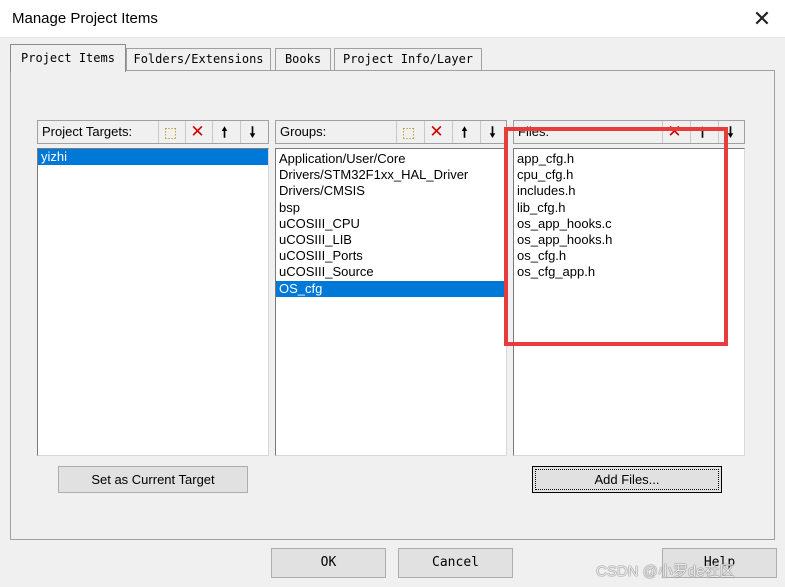 This screenshot has width=785, height=587. What do you see at coordinates (391, 191) in the screenshot?
I see `list-item: Drivers/CMSIS` at bounding box center [391, 191].